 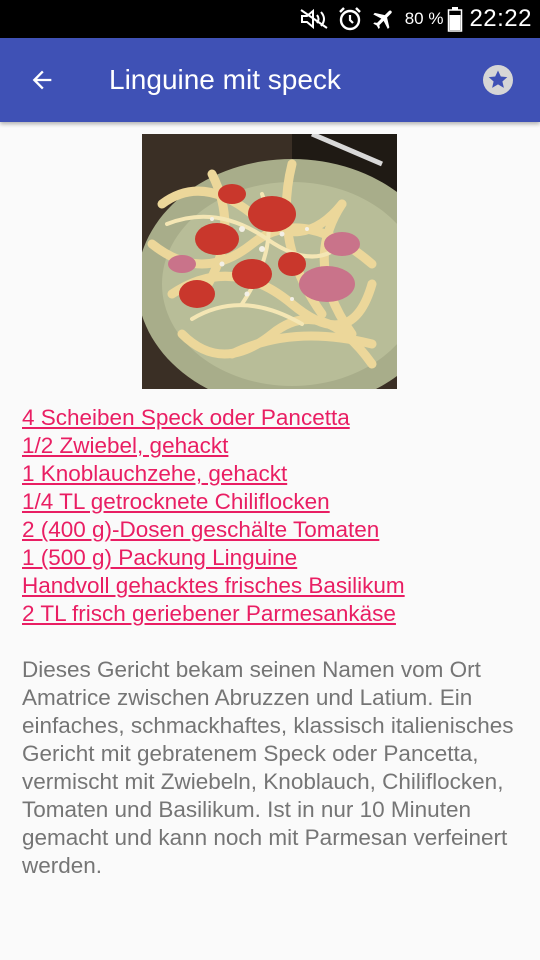 What do you see at coordinates (125, 445) in the screenshot?
I see `ingredient-link: 1/2 Zwiebel, gehackt` at bounding box center [125, 445].